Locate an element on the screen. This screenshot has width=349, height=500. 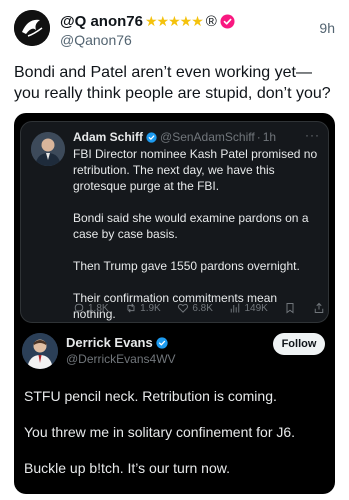
action-bar: 1.8K 1.9K 6.8K 149K is located at coordinates (199, 308).